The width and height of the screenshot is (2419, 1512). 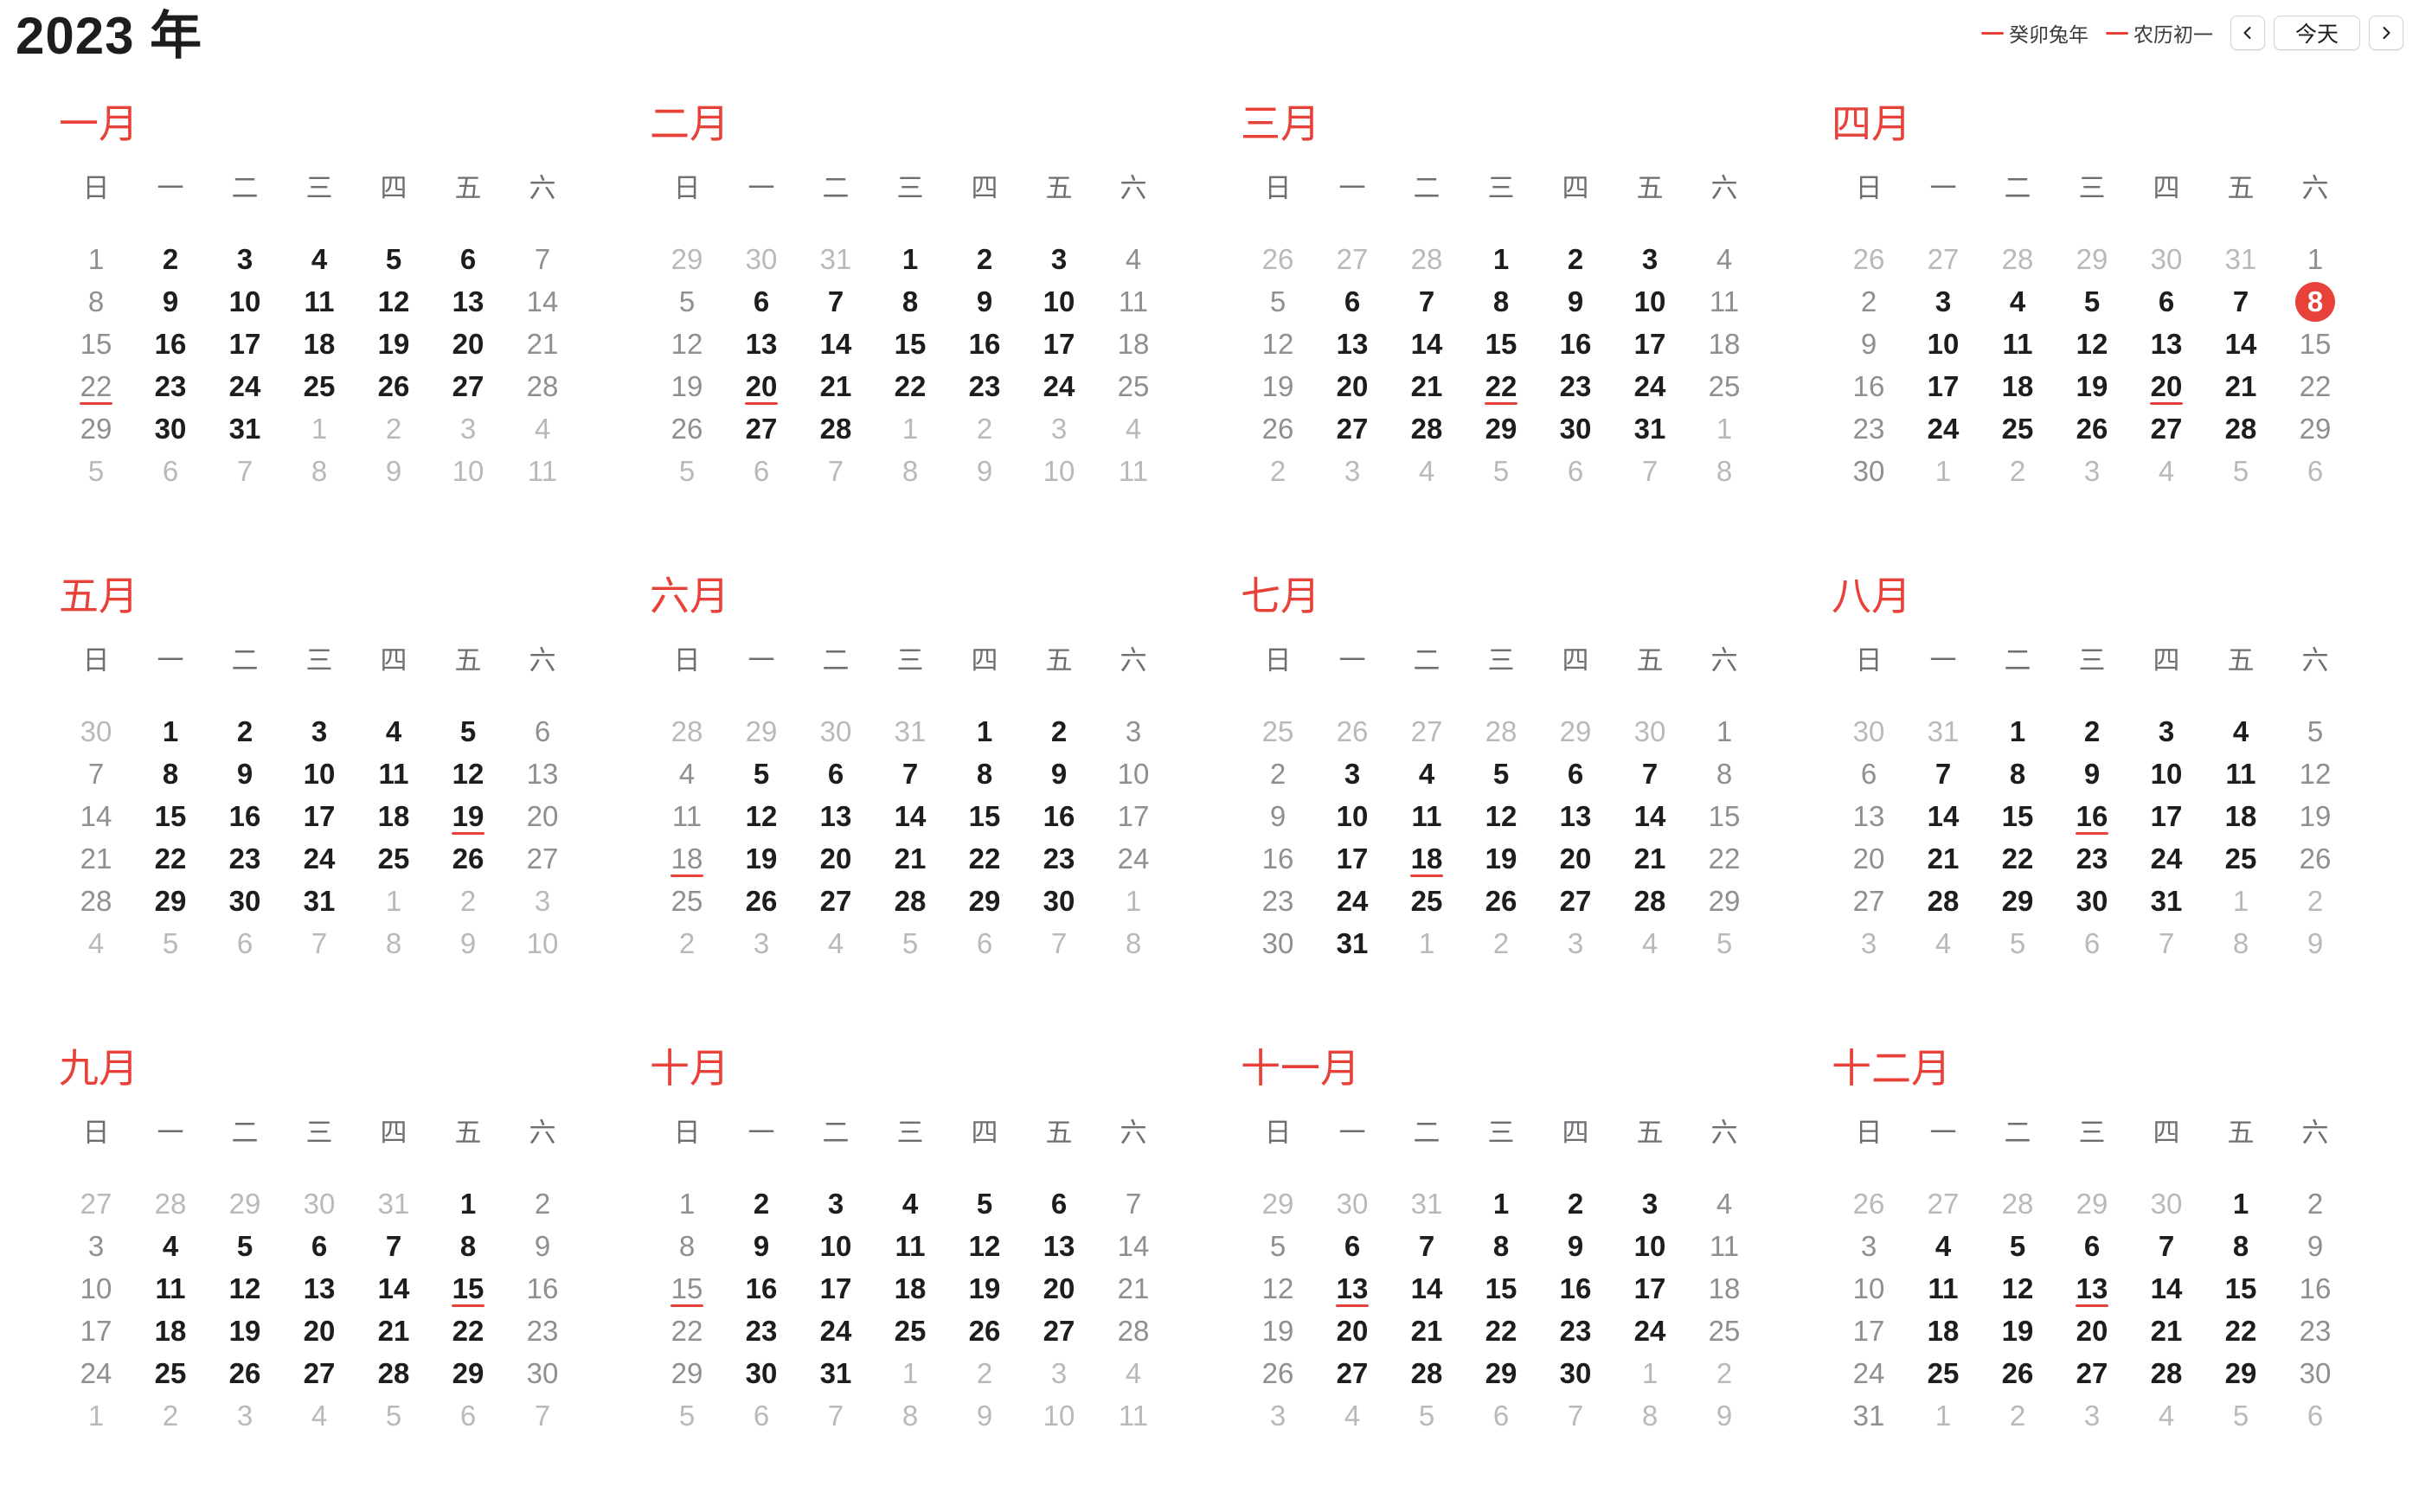 What do you see at coordinates (468, 1373) in the screenshot?
I see `day-cell: 29` at bounding box center [468, 1373].